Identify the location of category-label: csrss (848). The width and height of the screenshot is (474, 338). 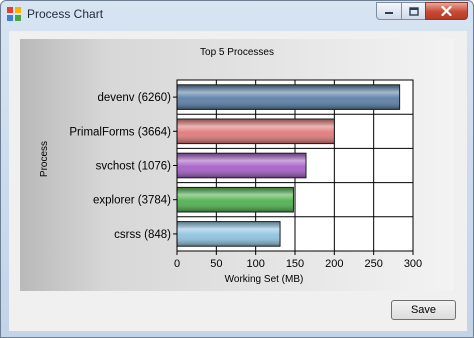
(142, 235).